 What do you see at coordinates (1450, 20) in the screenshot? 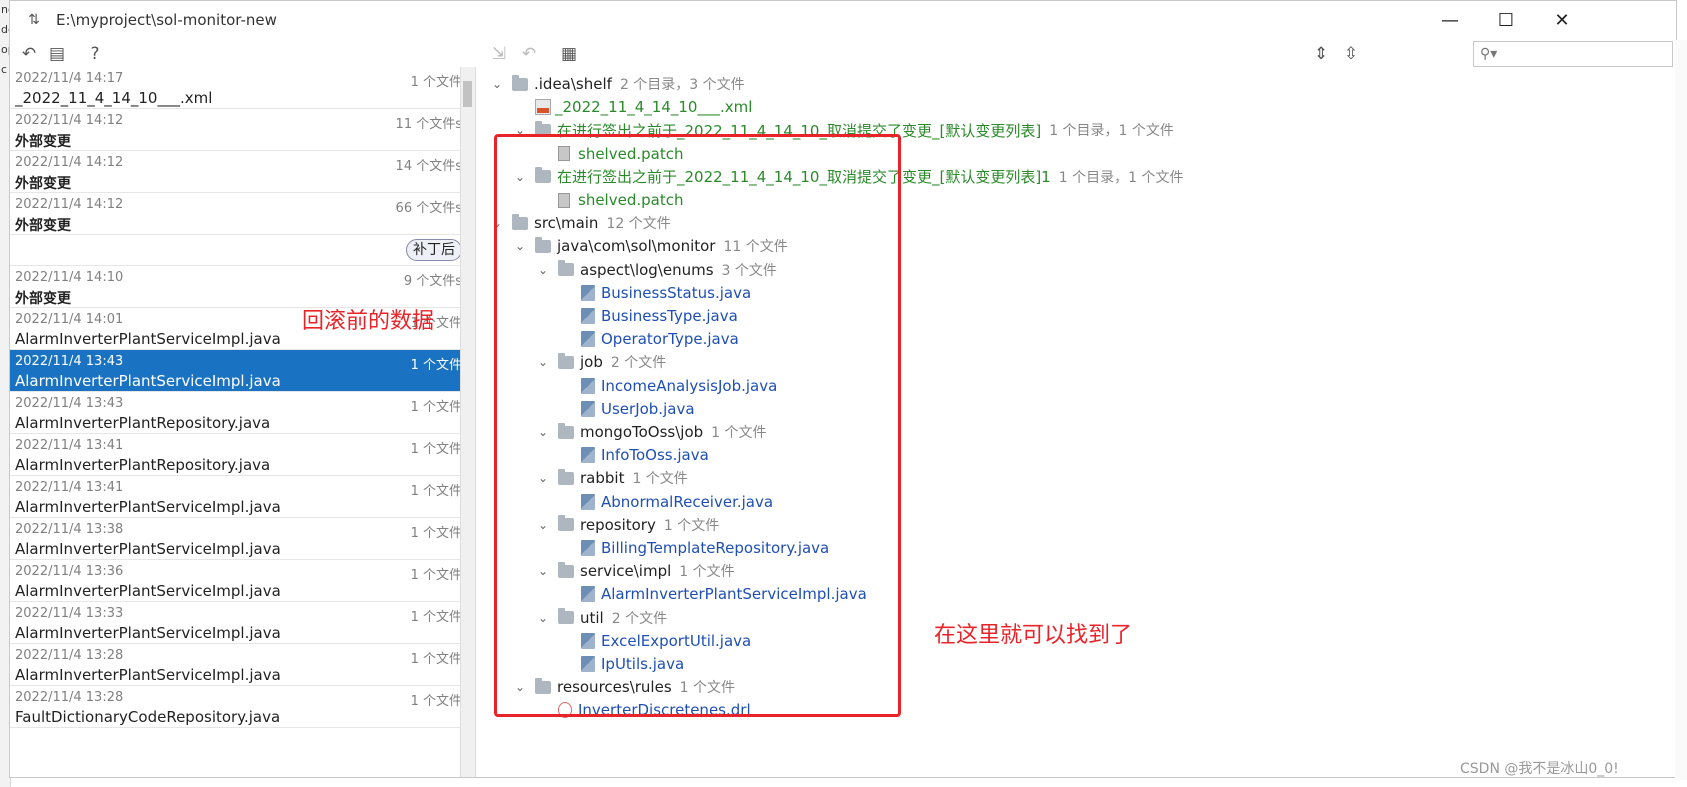
I see `minimize-button: —` at bounding box center [1450, 20].